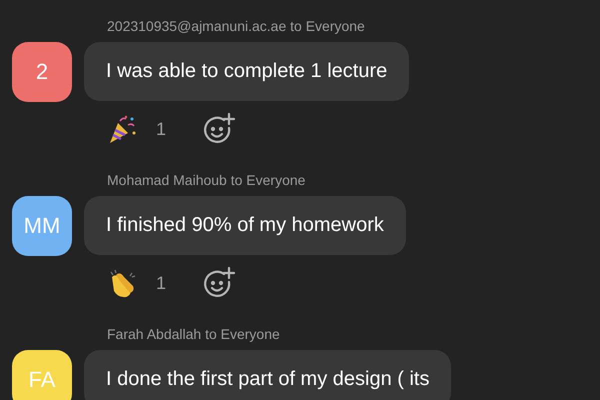 The height and width of the screenshot is (400, 600). Describe the element at coordinates (236, 26) in the screenshot. I see `sender-label: 202310935@ajmanuni.ac.ae to Everyone` at that location.